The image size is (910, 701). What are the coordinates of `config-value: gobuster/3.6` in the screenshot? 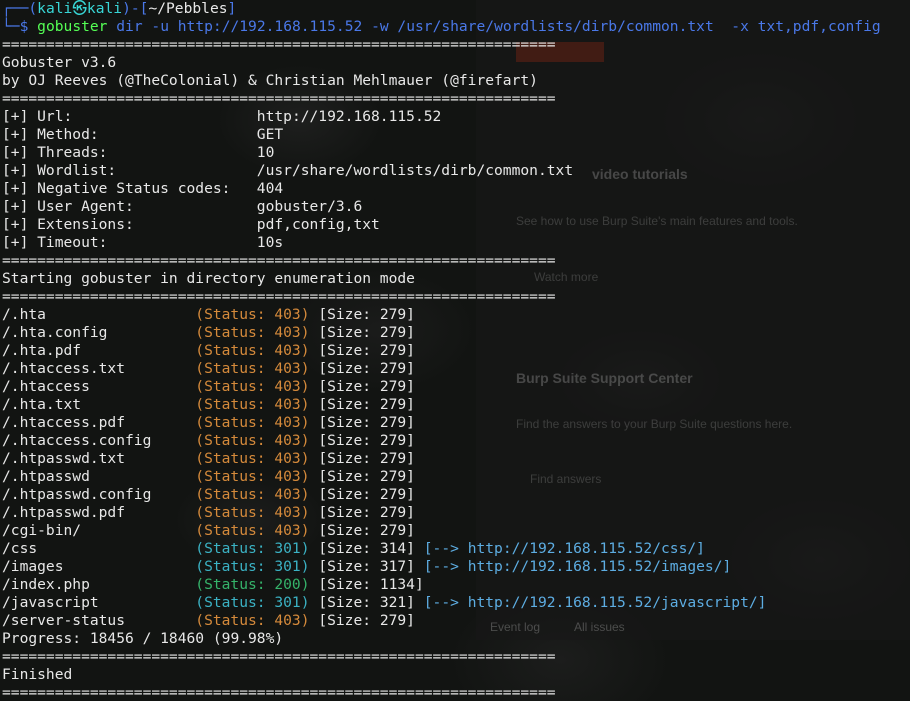 It's located at (309, 206).